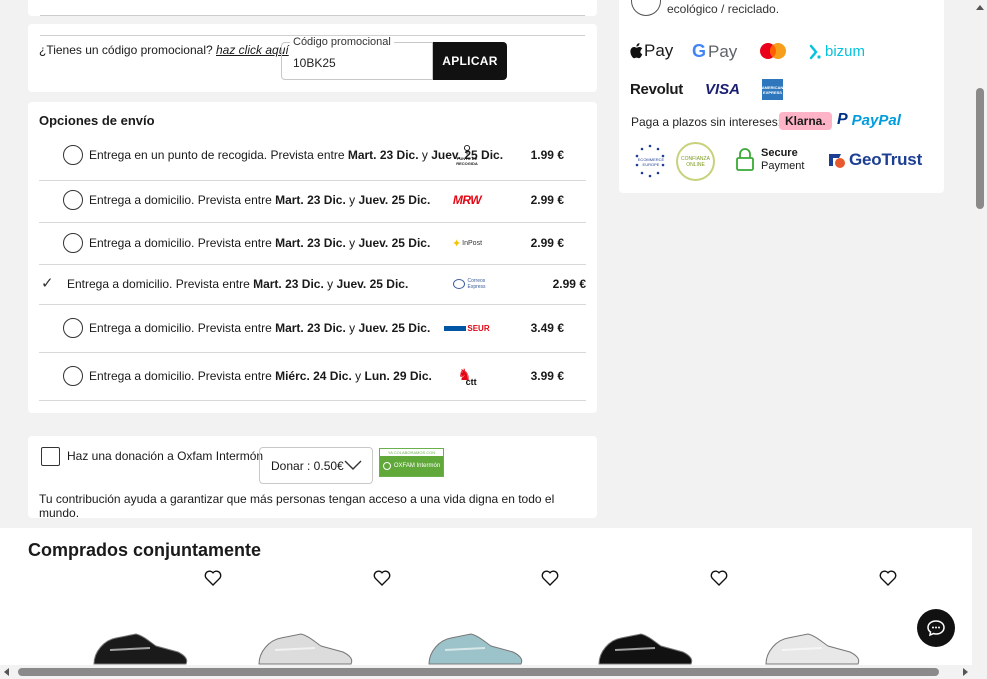 This screenshot has width=987, height=679. I want to click on donation-amount-select: Donar : 0.50€, so click(316, 465).